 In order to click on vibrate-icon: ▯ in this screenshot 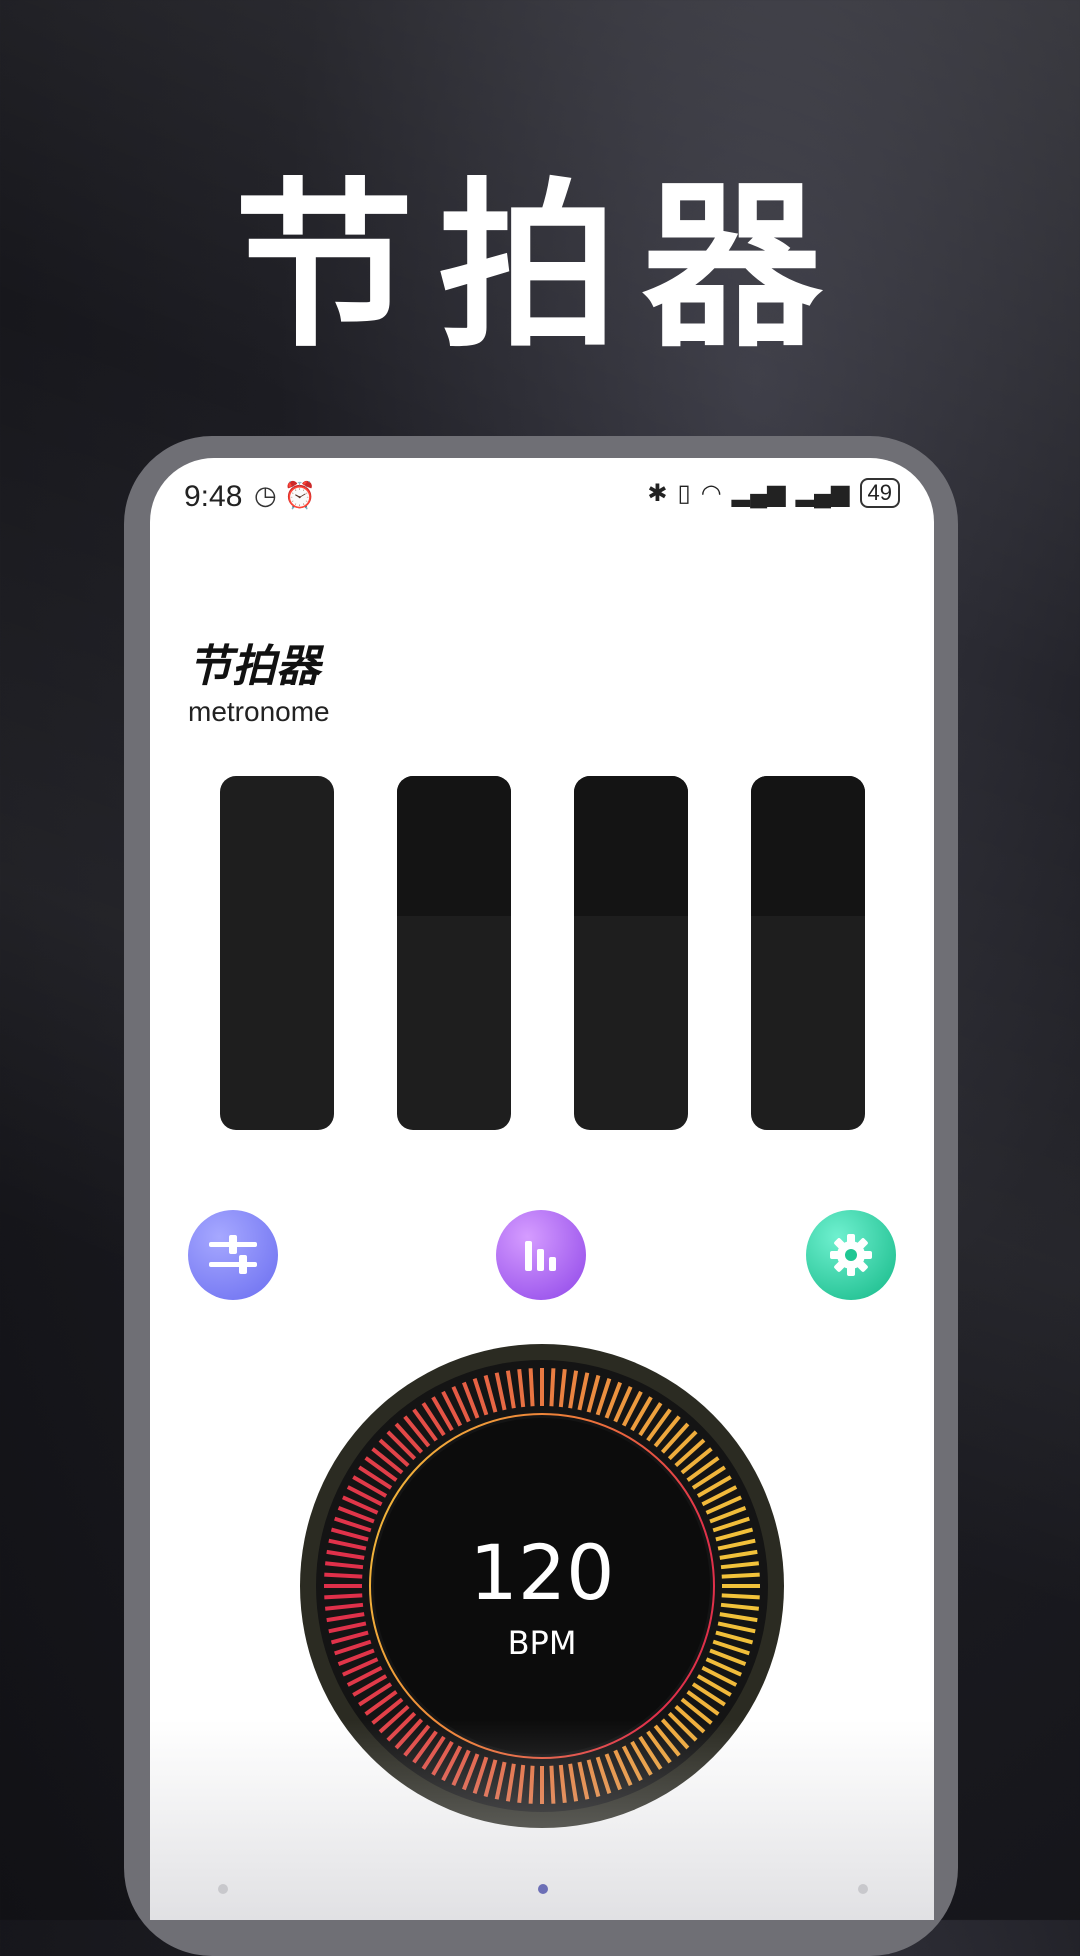, I will do `click(684, 493)`.